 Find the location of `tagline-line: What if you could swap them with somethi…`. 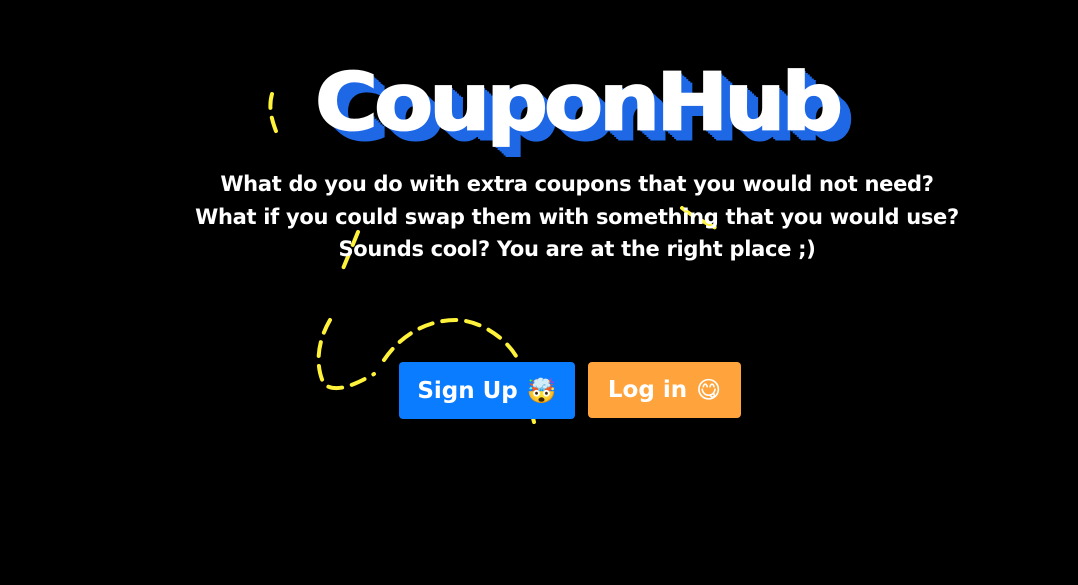

tagline-line: What if you could swap them with somethi… is located at coordinates (577, 216).